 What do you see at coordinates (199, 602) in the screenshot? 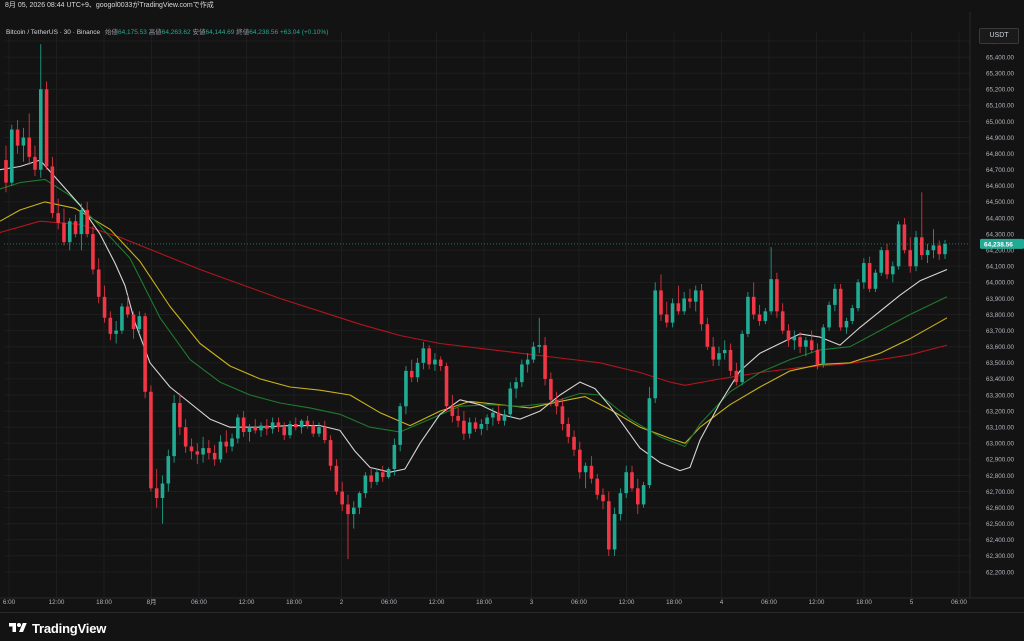
I see `time-tick-label: 06:00` at bounding box center [199, 602].